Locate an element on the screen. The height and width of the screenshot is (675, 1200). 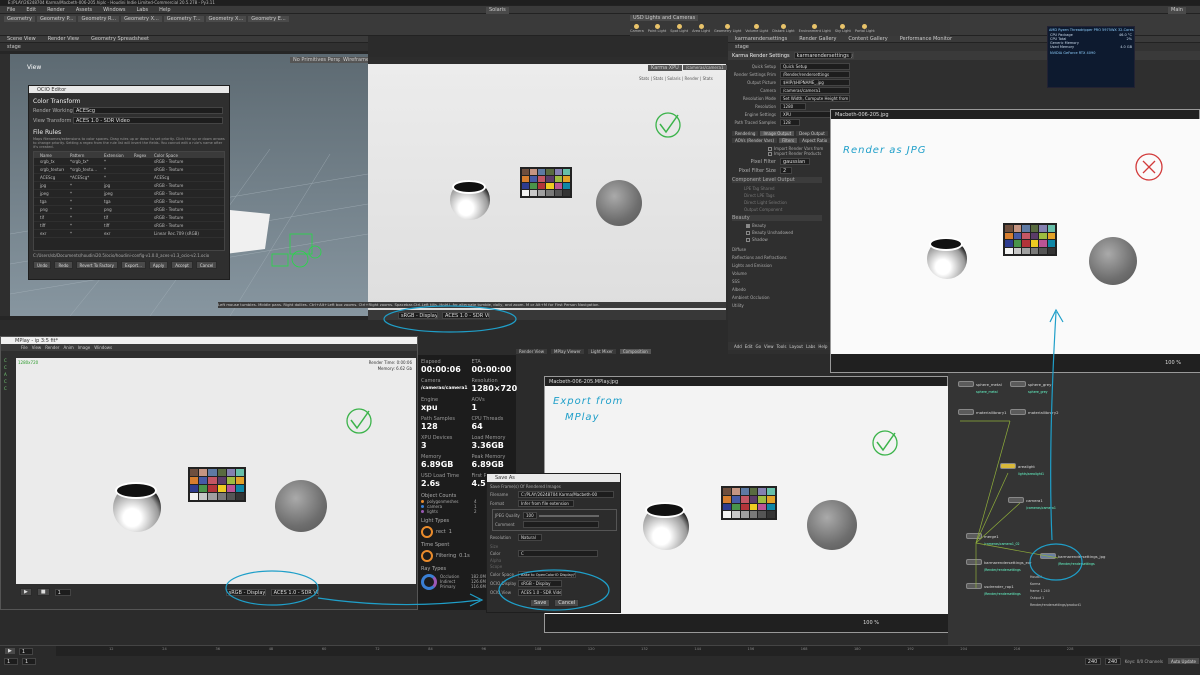
view-transform-select: ACES 1.0 - SDR Video is located at coordinates (148, 120).